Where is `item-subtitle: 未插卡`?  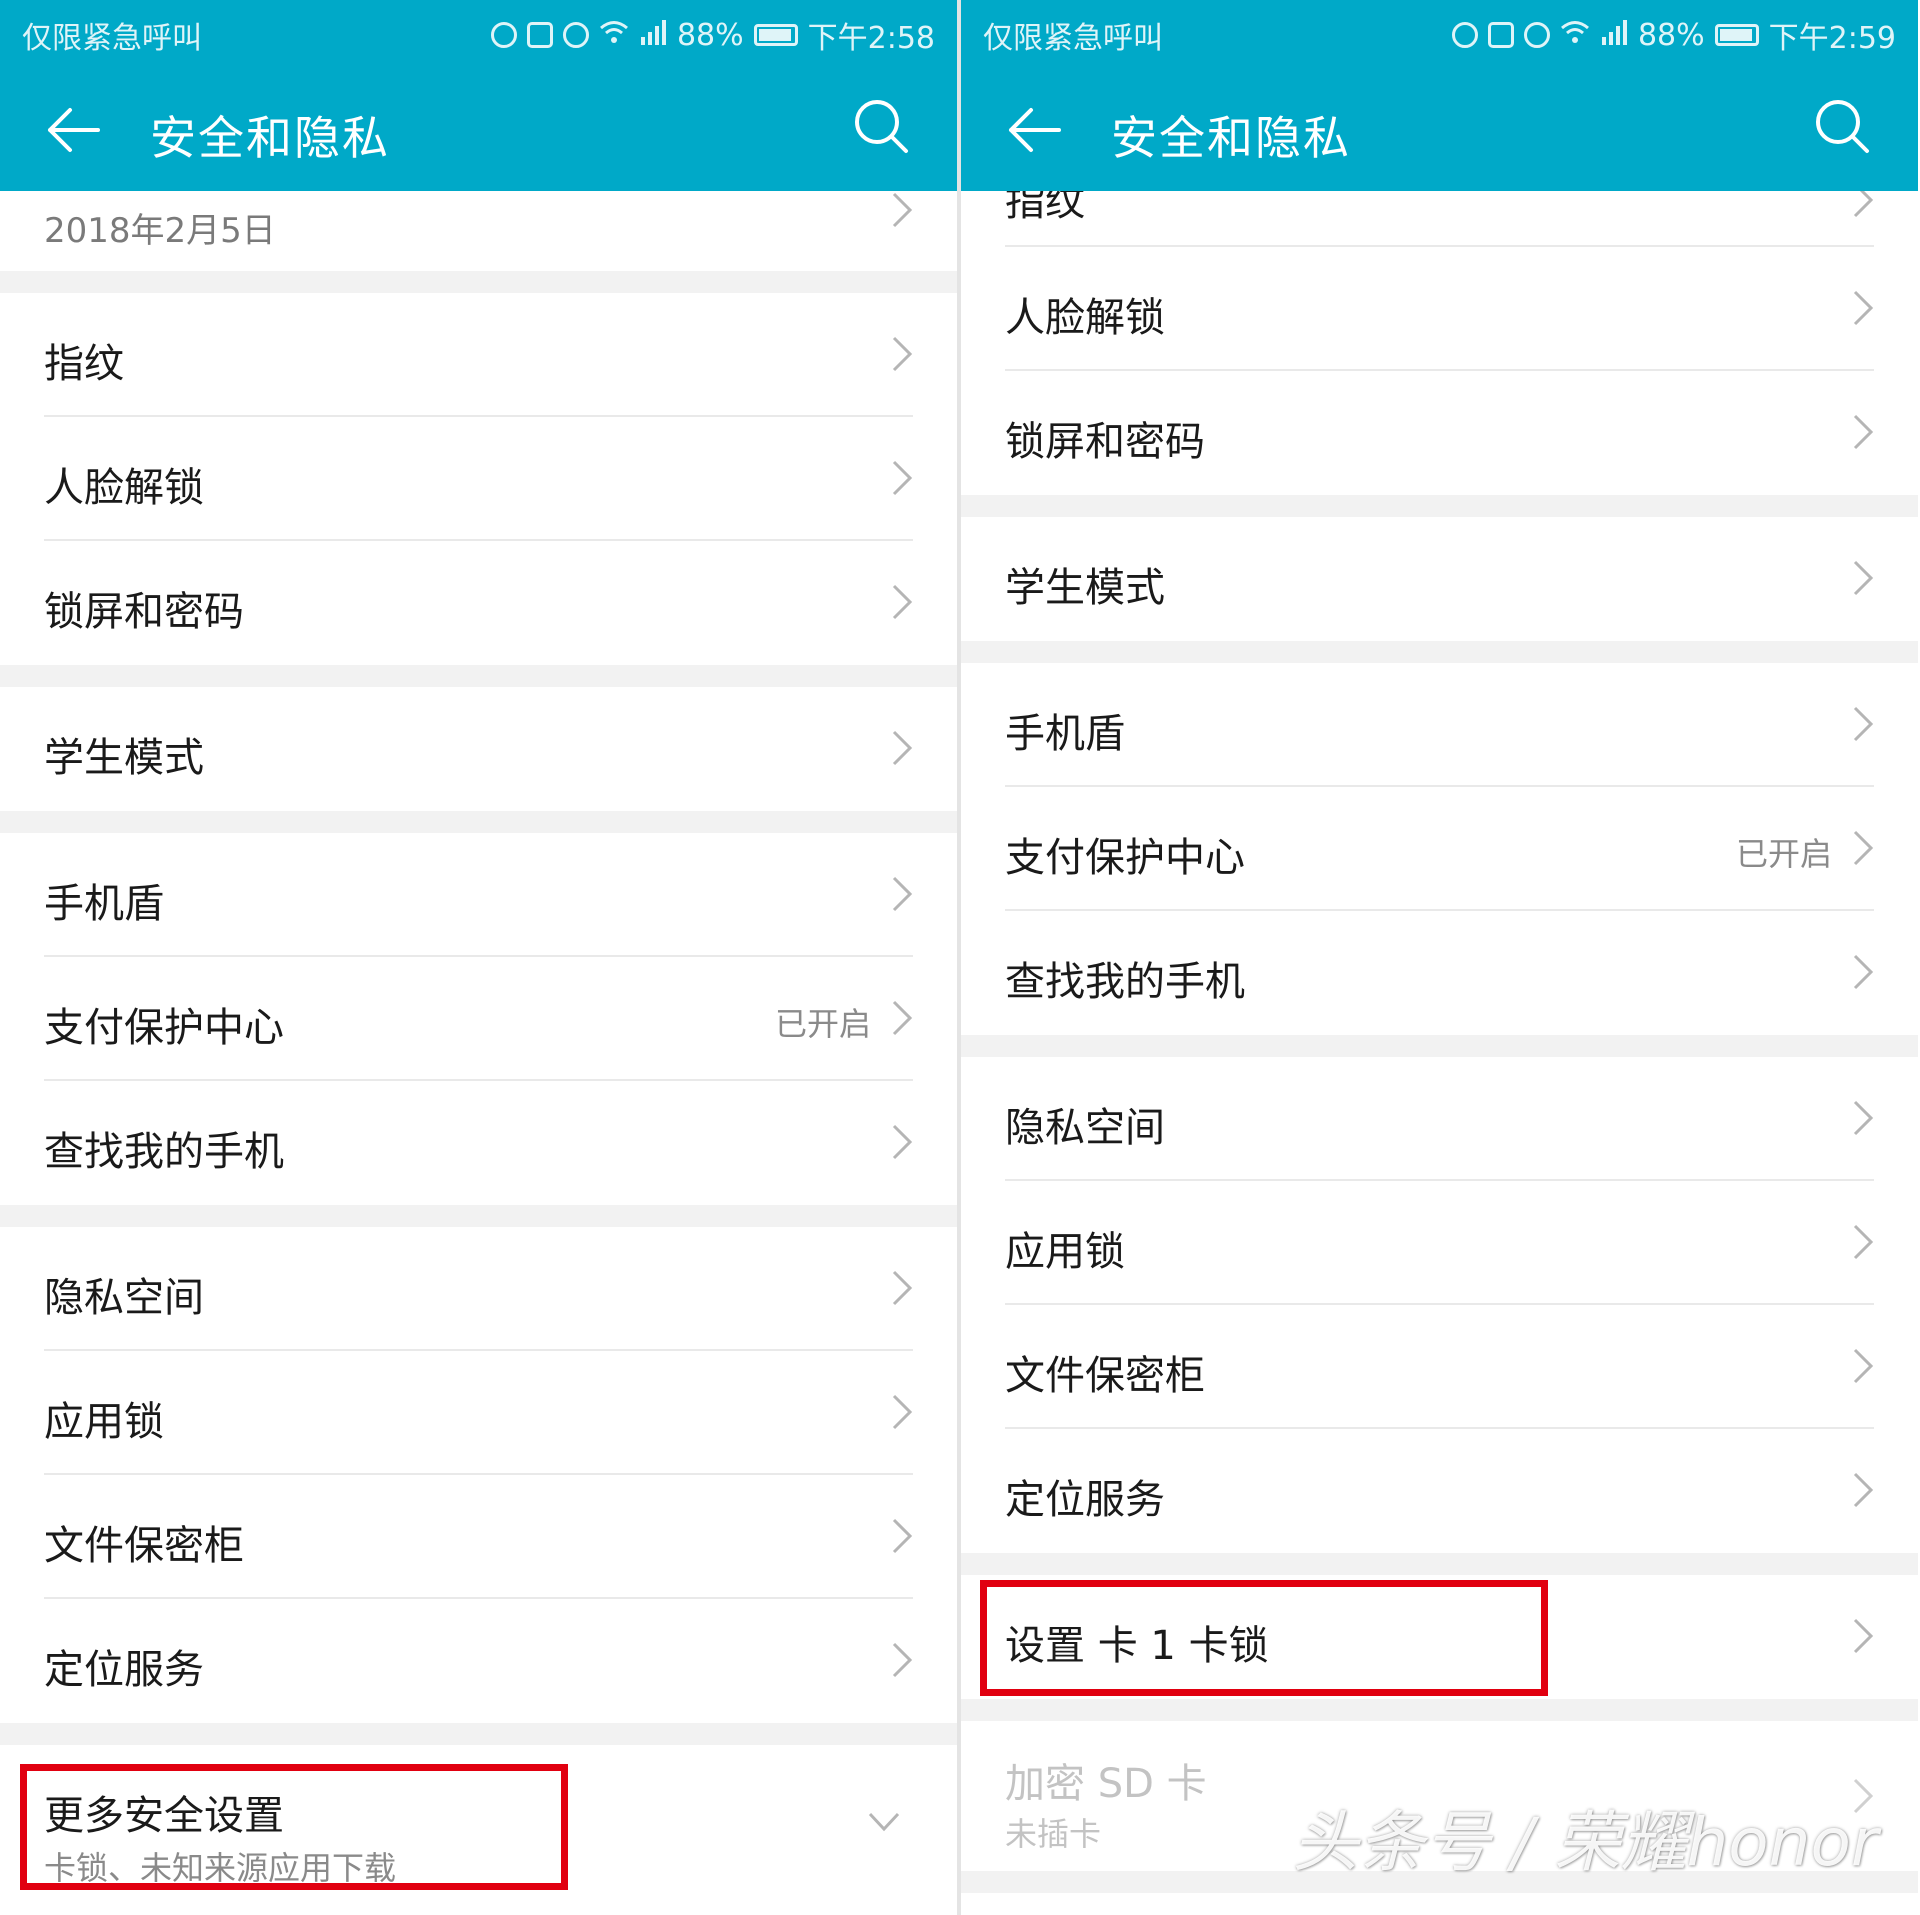 item-subtitle: 未插卡 is located at coordinates (1053, 1834).